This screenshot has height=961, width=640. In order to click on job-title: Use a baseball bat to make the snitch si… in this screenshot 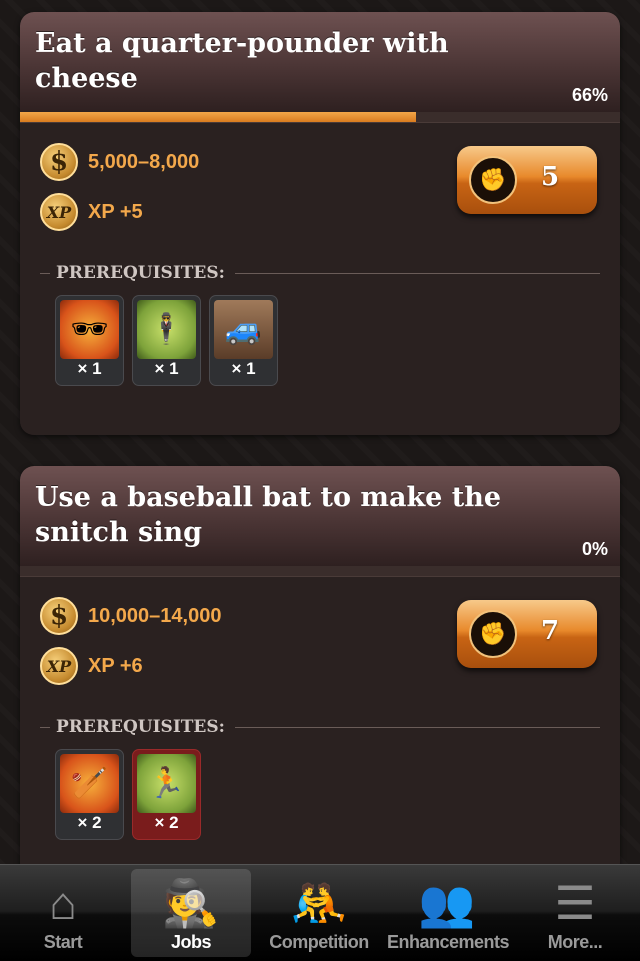, I will do `click(268, 515)`.